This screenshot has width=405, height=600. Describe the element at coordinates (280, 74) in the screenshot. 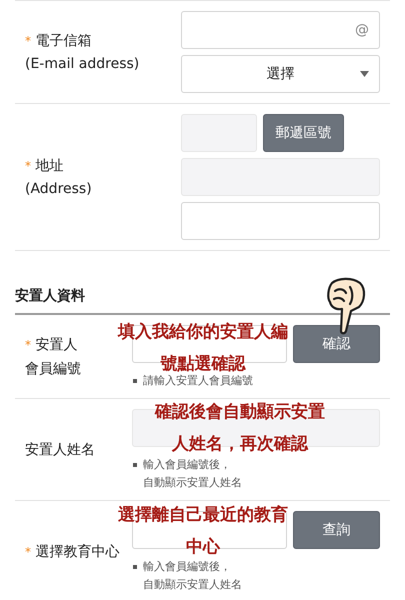

I see `domain-select: 選擇` at that location.